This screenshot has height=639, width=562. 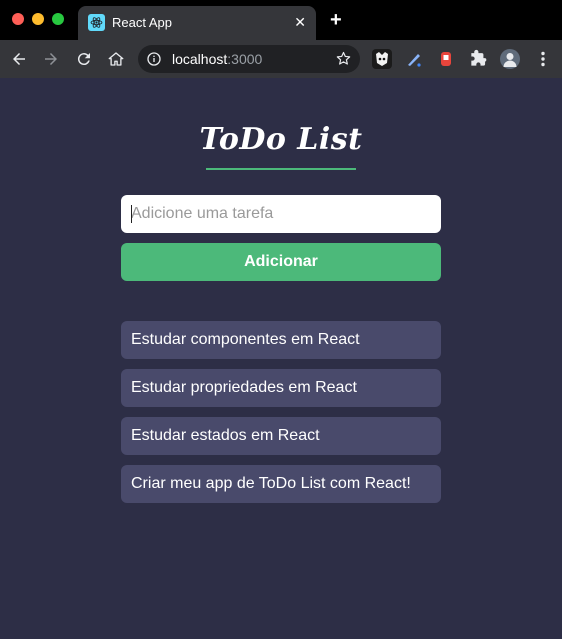 I want to click on address-bar: localhost:3000, so click(x=249, y=59).